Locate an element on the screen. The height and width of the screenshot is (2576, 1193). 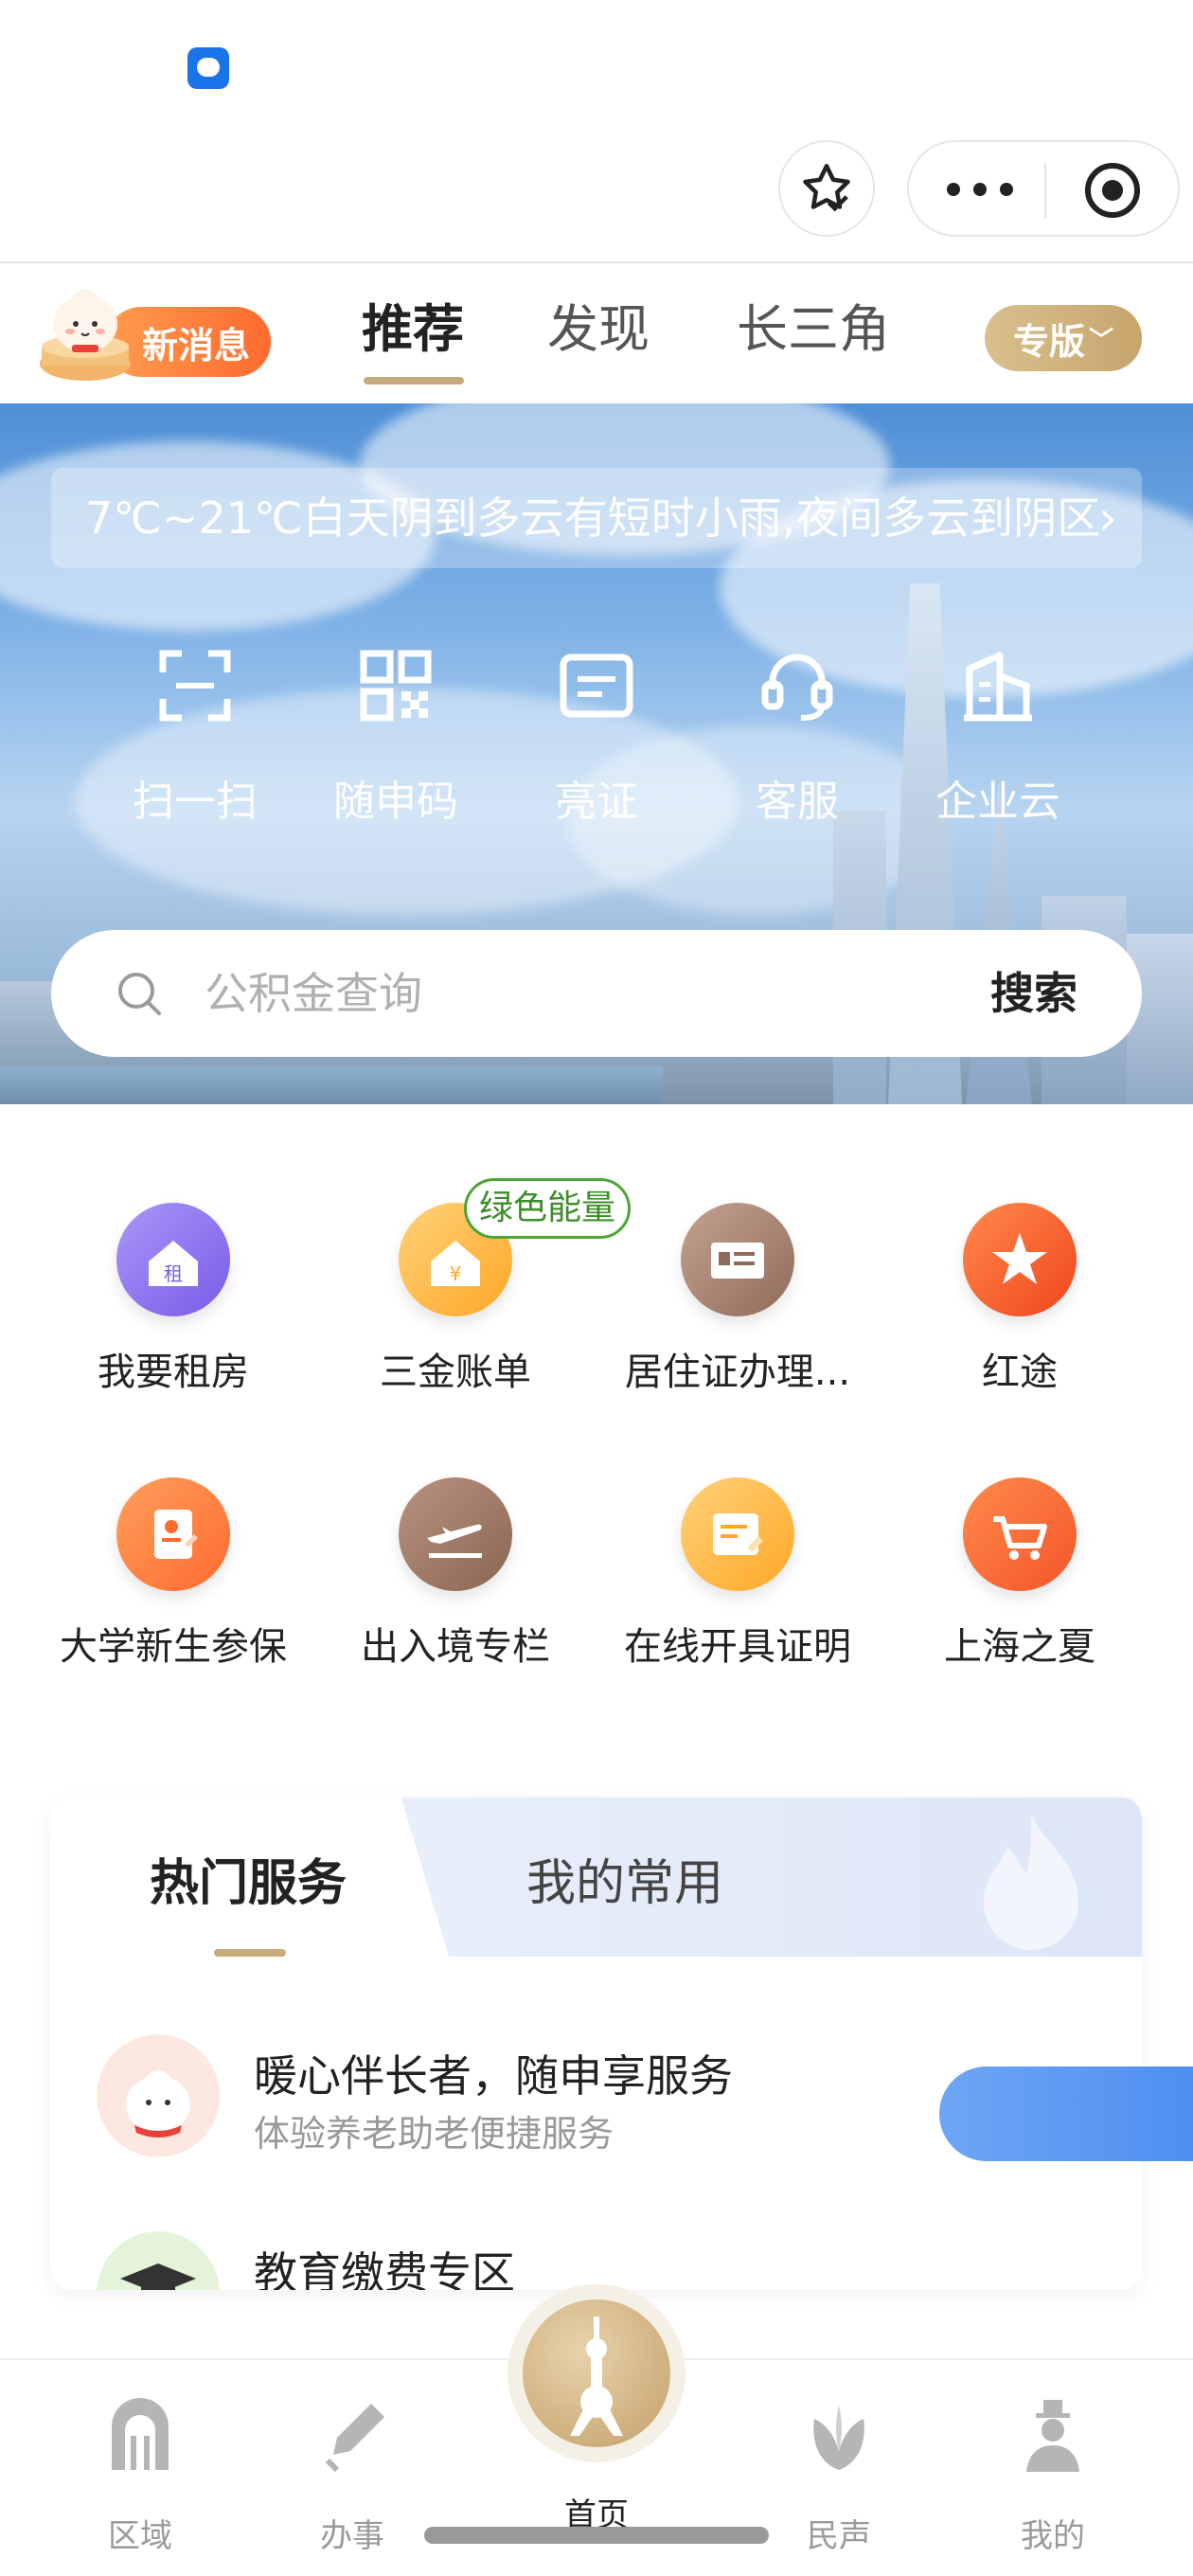
pen-icon is located at coordinates (354, 2438).